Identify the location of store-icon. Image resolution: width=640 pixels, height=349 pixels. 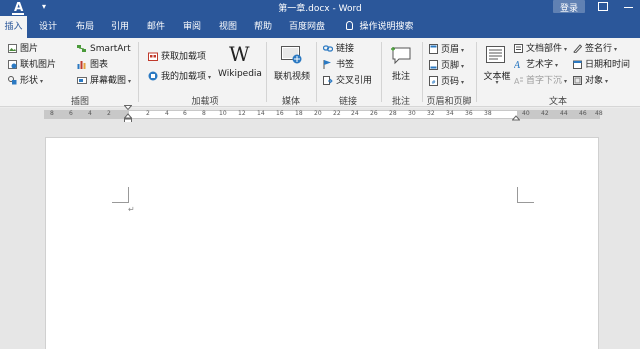
(153, 56).